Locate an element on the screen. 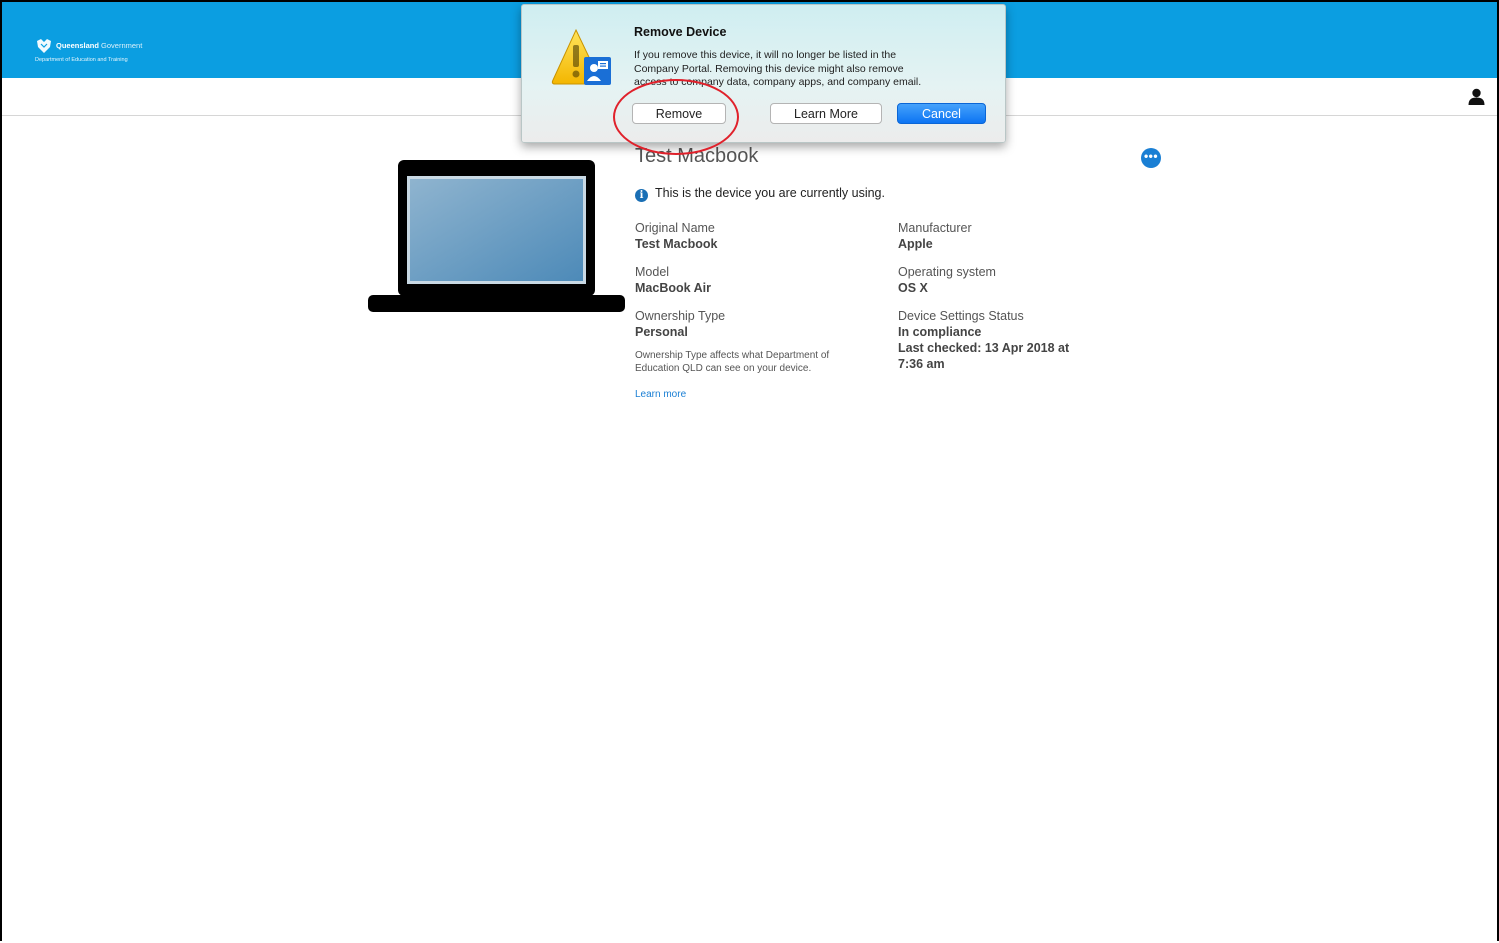 The height and width of the screenshot is (943, 1499). learn-more-link: Learn more is located at coordinates (660, 394).